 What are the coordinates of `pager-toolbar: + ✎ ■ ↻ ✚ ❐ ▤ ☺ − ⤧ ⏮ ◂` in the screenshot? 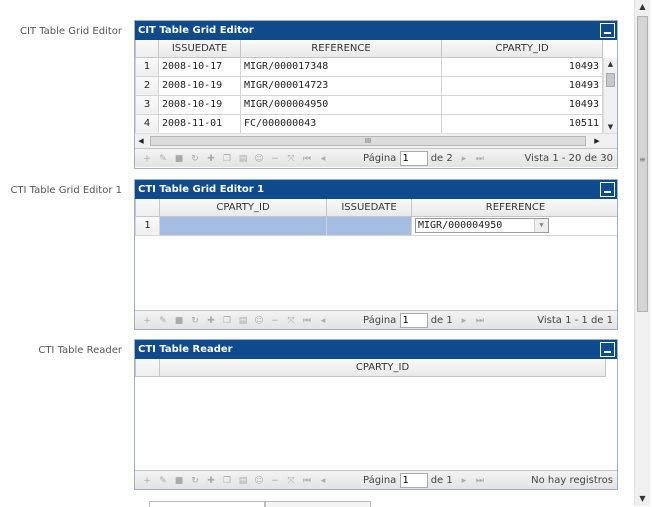 It's located at (235, 321).